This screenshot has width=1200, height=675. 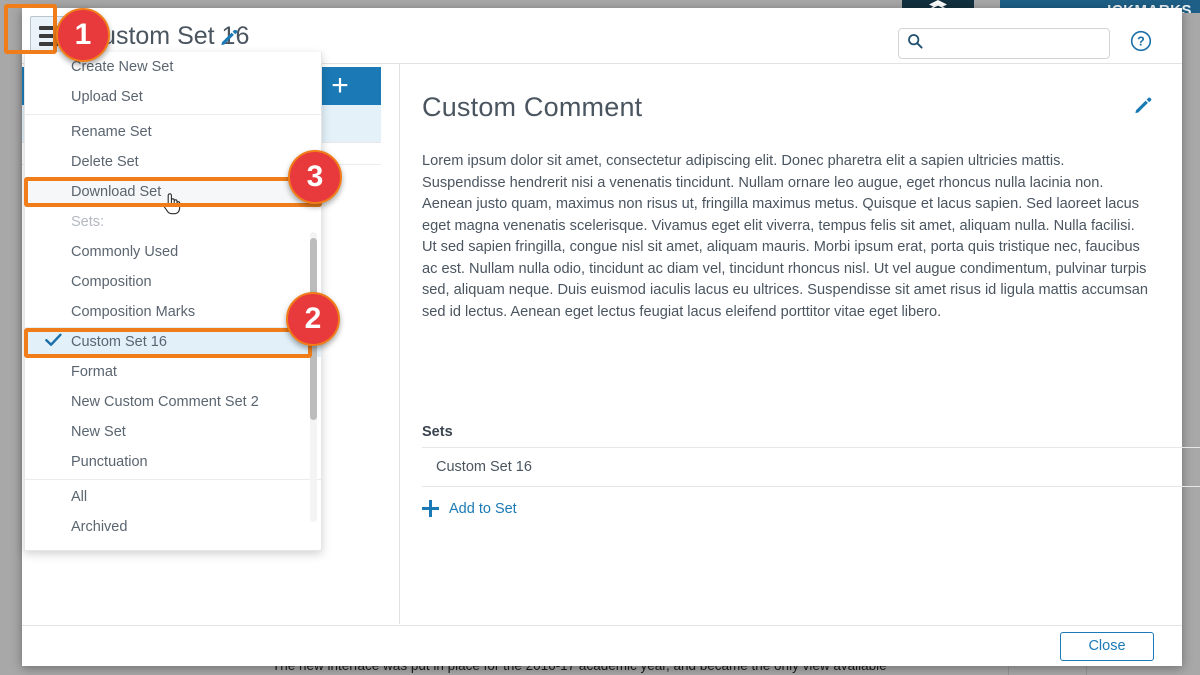 I want to click on sets-table: Custom Set 16, so click(x=811, y=467).